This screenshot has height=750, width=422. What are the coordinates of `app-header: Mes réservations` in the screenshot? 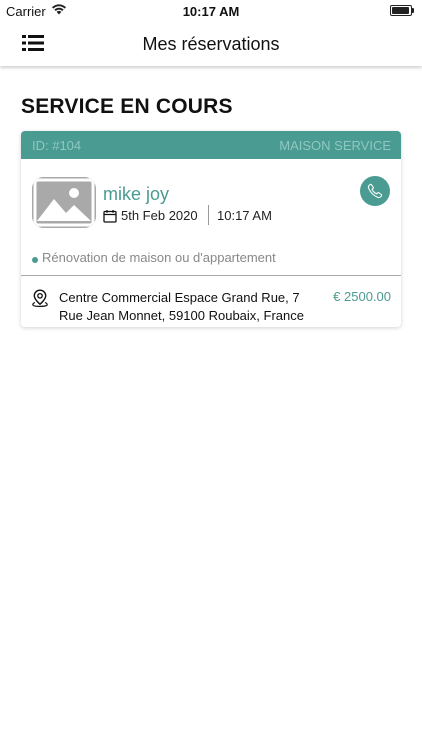 It's located at (211, 44).